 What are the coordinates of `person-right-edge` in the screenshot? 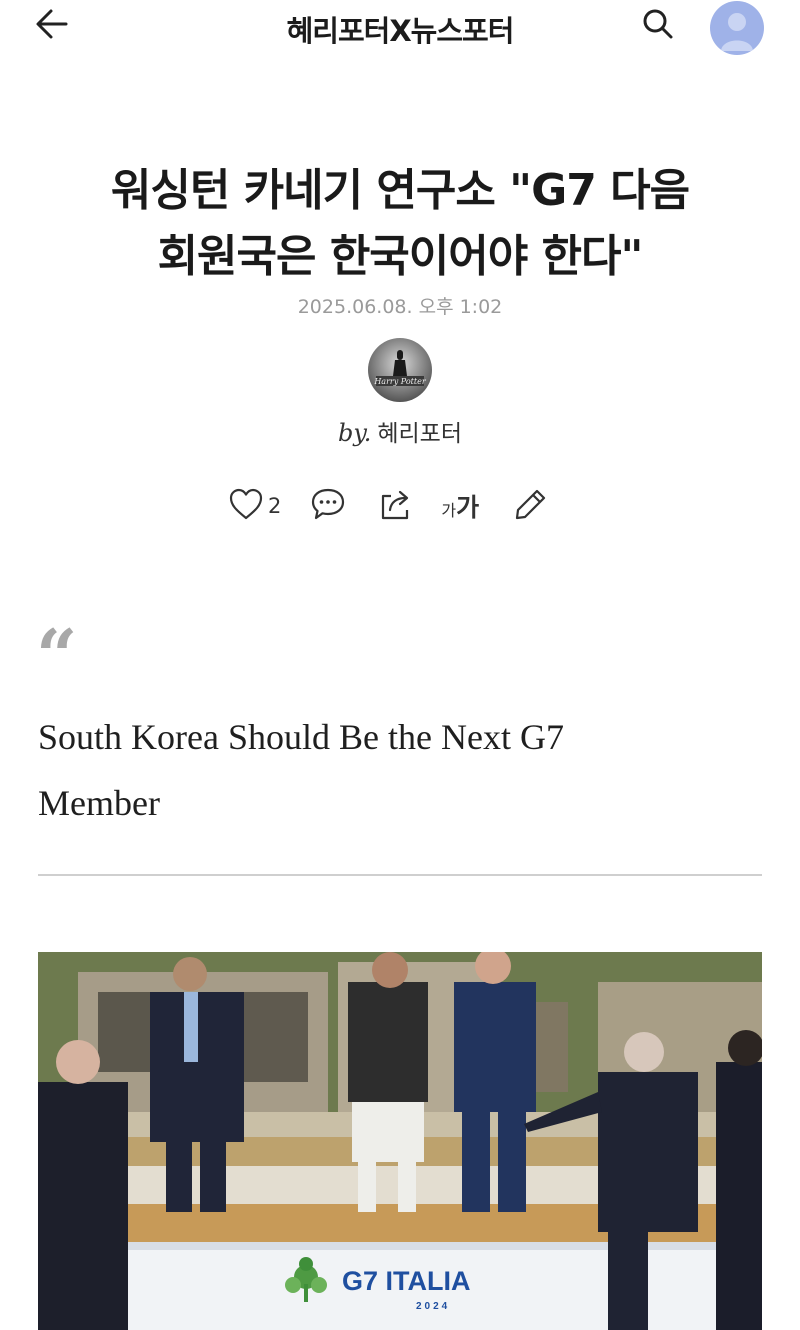 It's located at (739, 1180).